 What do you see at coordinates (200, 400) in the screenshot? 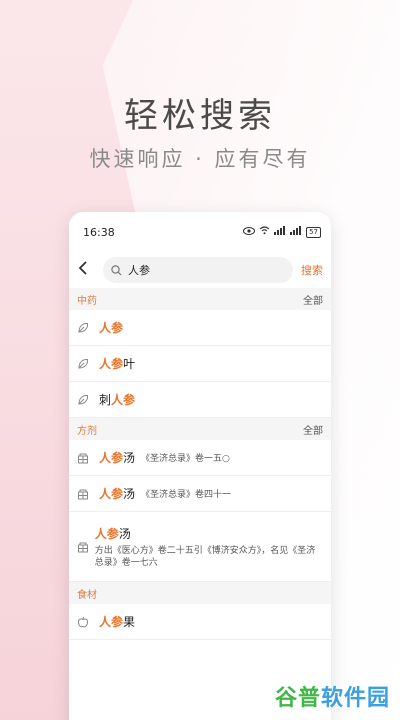
I see `list-item: 刺人参` at bounding box center [200, 400].